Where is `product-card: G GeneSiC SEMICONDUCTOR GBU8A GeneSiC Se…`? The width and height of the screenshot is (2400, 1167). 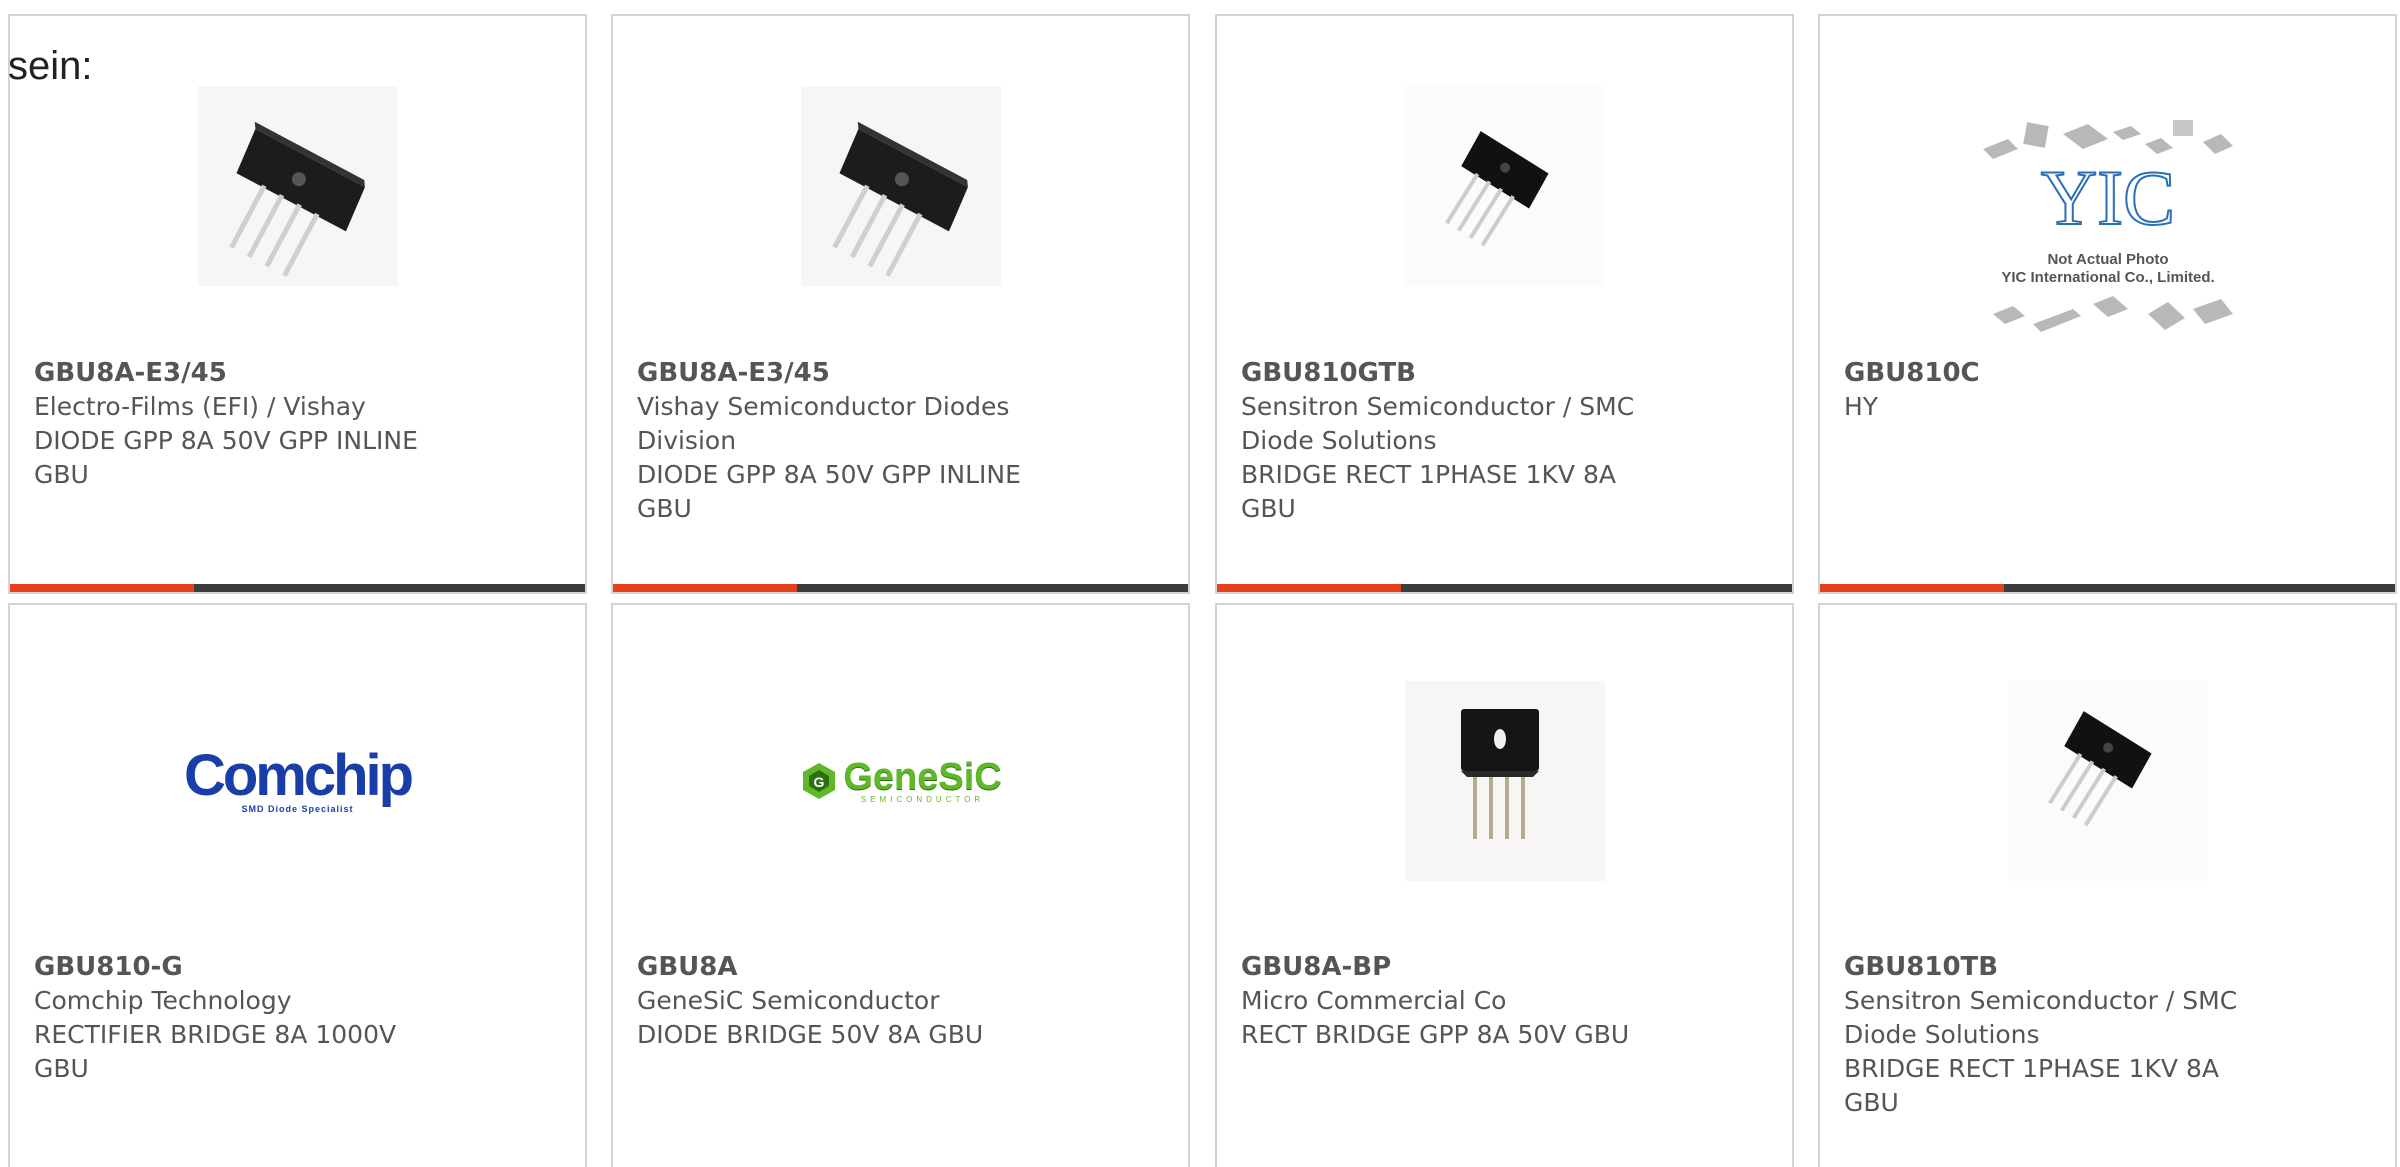
product-card: G GeneSiC SEMICONDUCTOR GBU8A GeneSiC Se… is located at coordinates (900, 885).